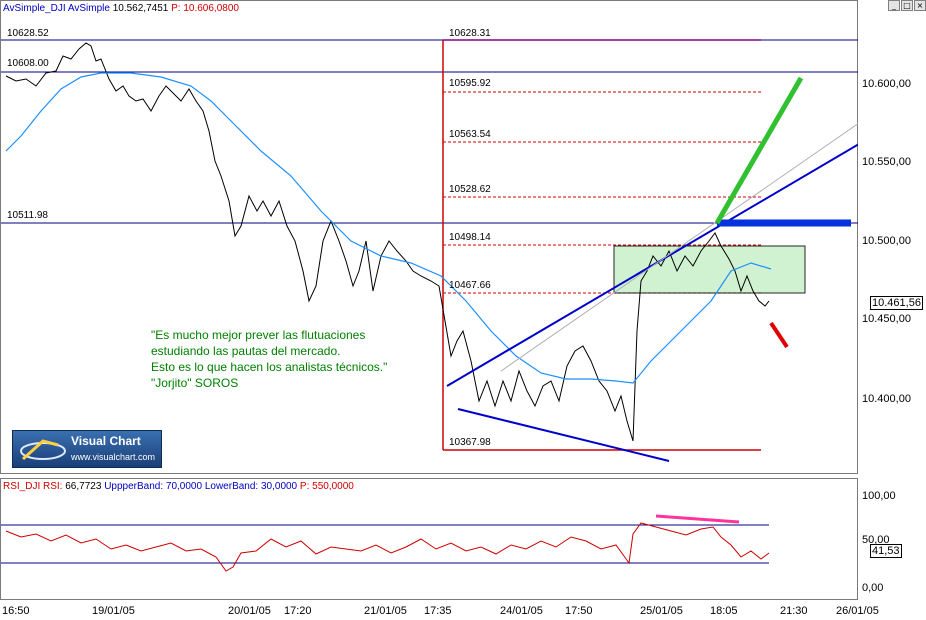 This screenshot has width=926, height=620. Describe the element at coordinates (16, 611) in the screenshot. I see `time-label-1: 16:50` at that location.